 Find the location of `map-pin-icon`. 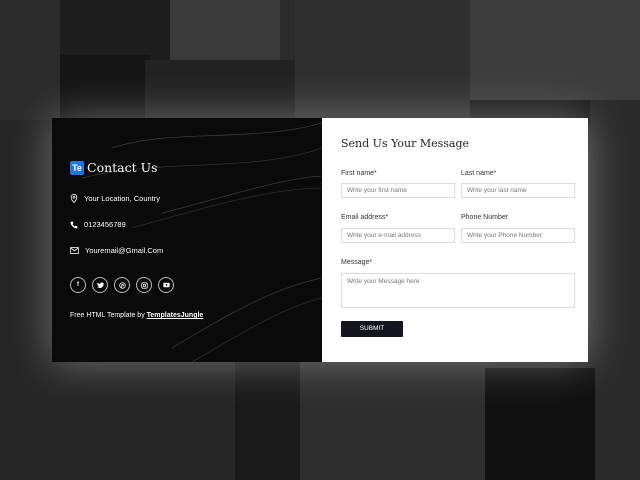

map-pin-icon is located at coordinates (74, 198).